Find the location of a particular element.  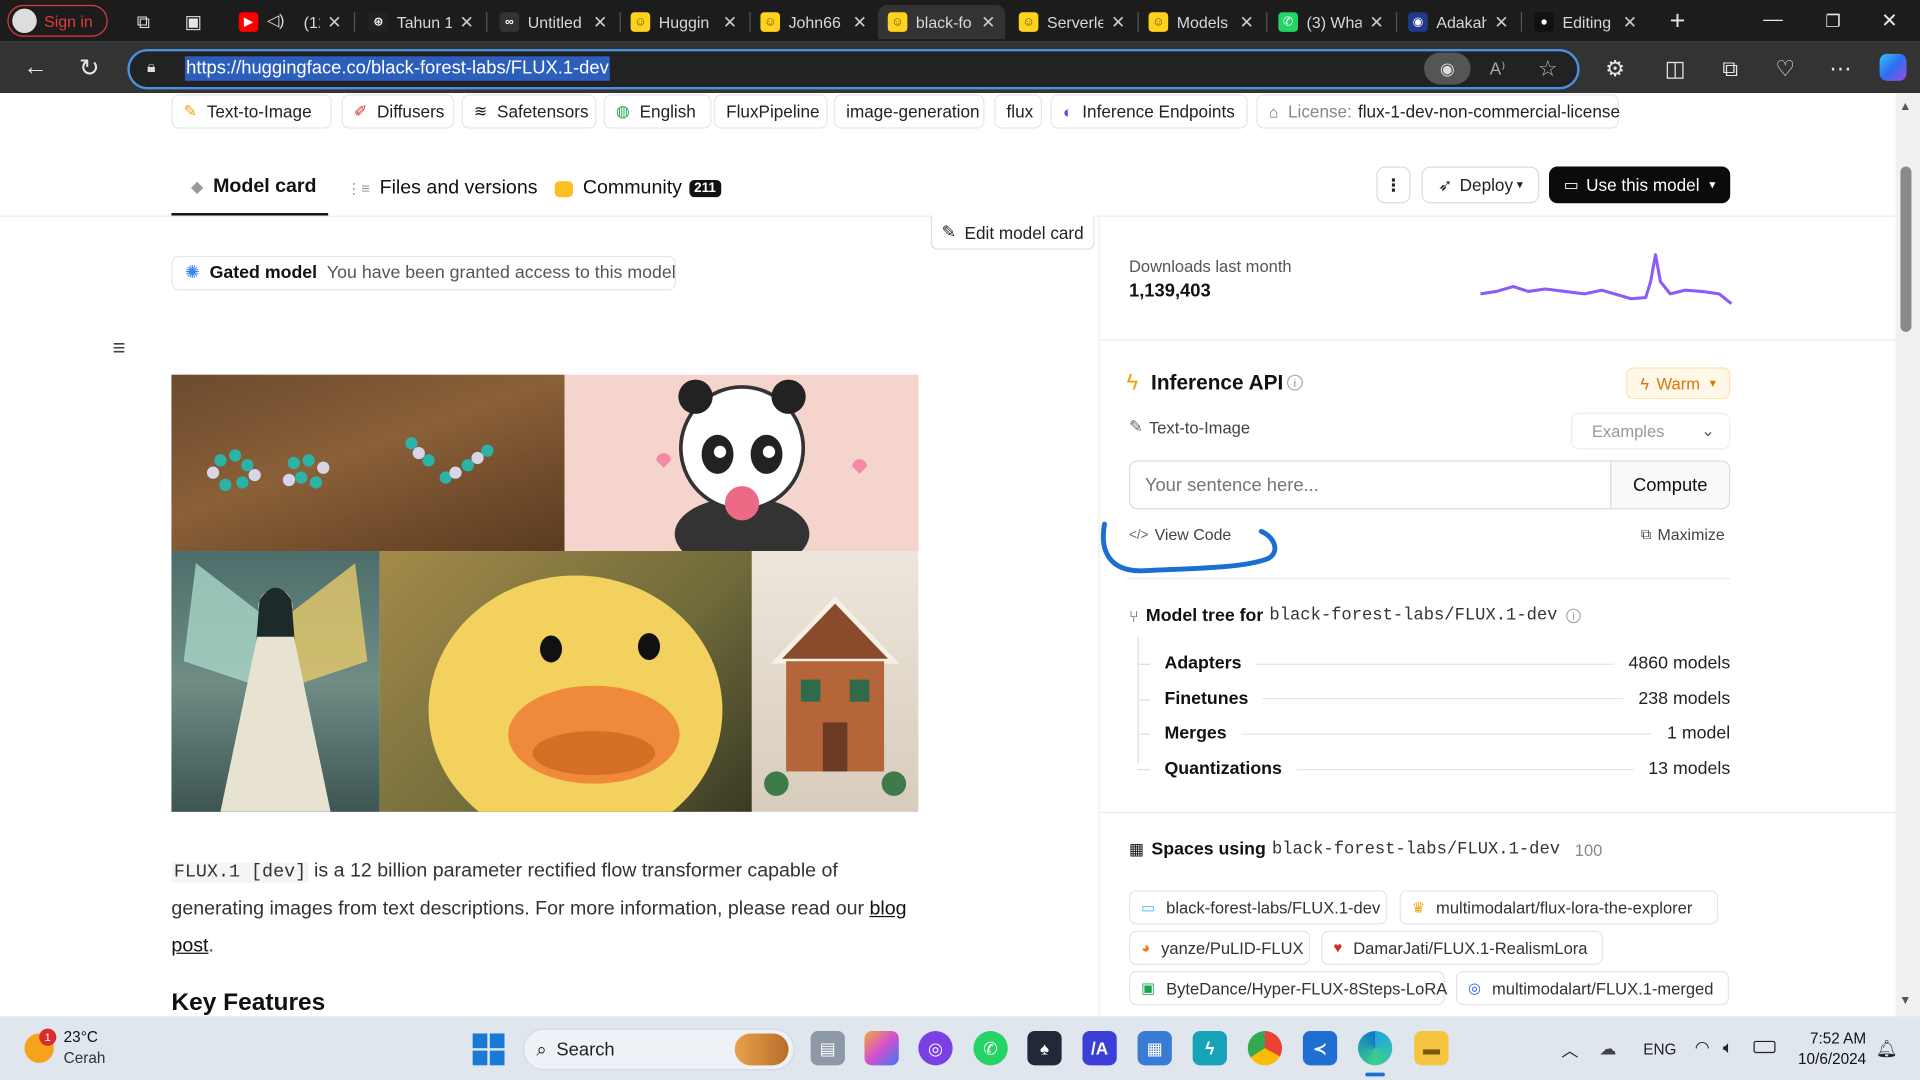

browser-tab: ☺ Models ✕ is located at coordinates (1201, 22).